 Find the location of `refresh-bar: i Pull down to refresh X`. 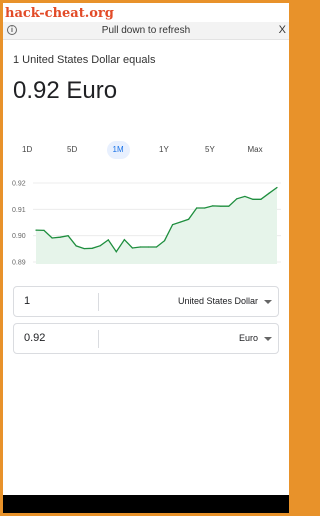

refresh-bar: i Pull down to refresh X is located at coordinates (146, 31).